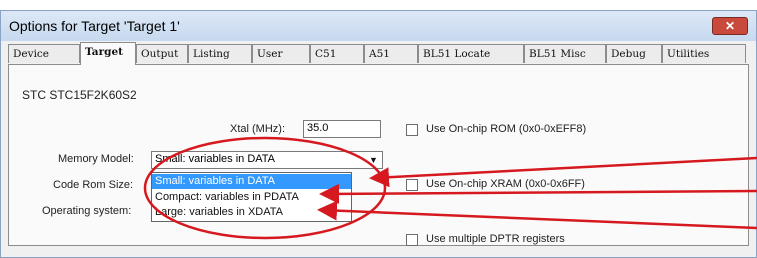 This screenshot has height=258, width=757. What do you see at coordinates (94, 26) in the screenshot?
I see `window-title: Options for Target 'Target 1'` at bounding box center [94, 26].